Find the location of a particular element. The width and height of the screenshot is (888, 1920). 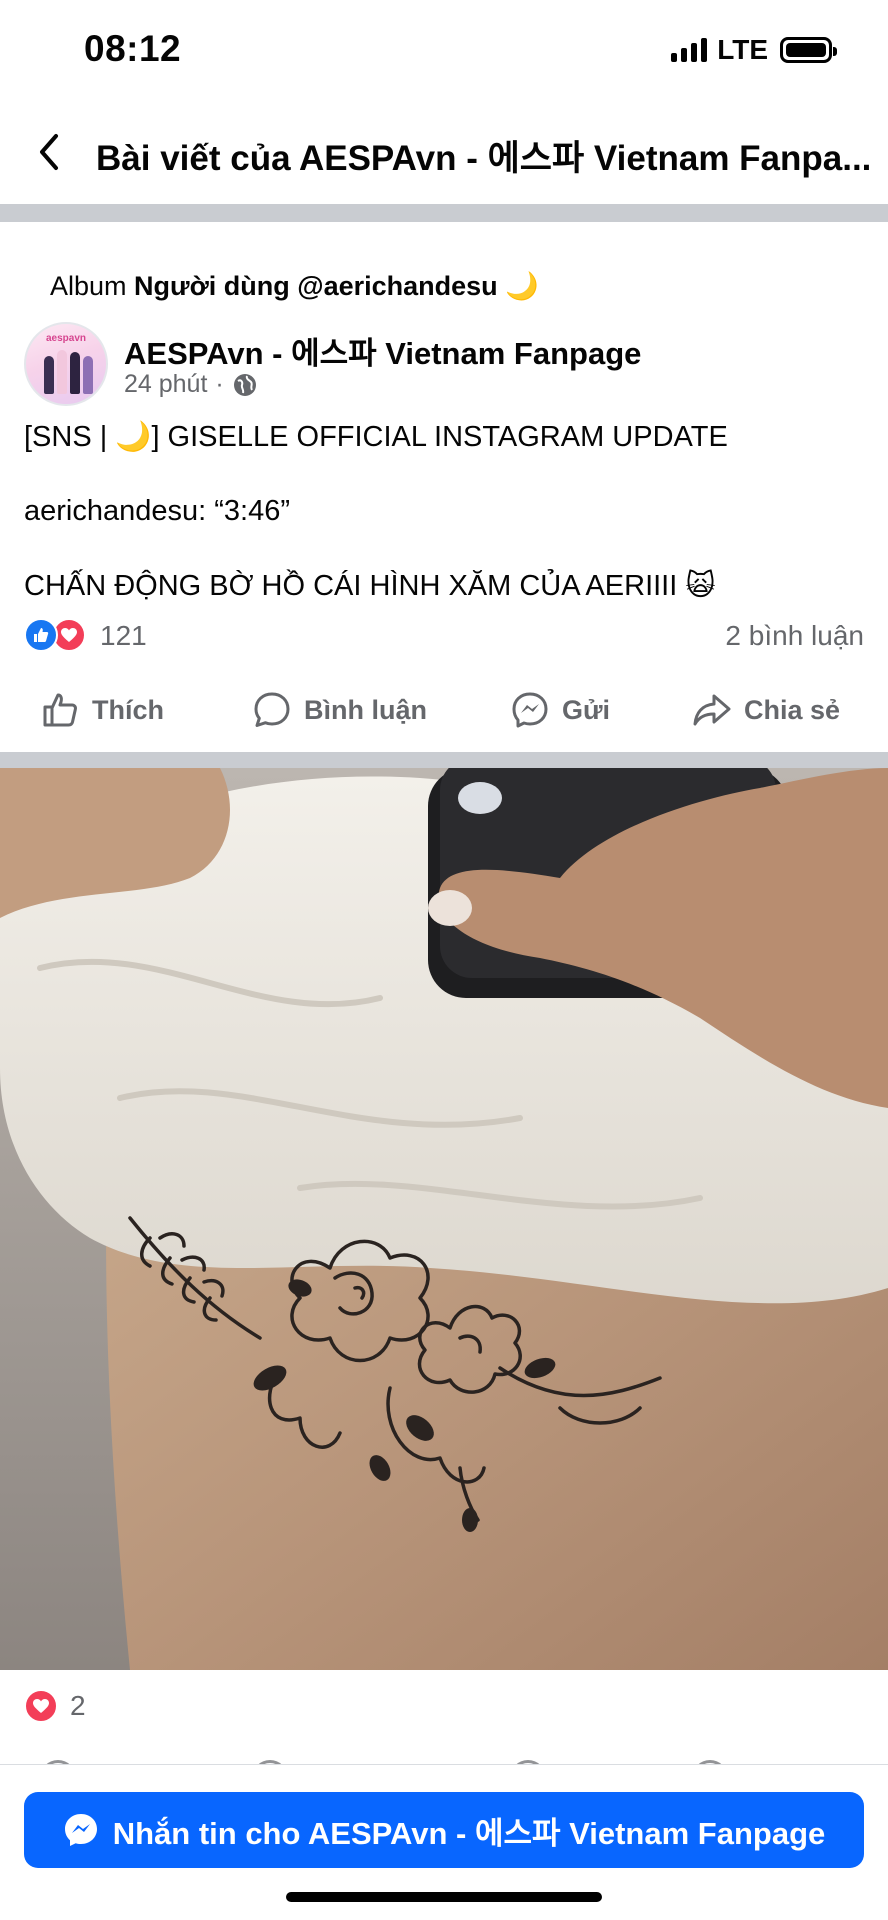

share-icon is located at coordinates (712, 710).